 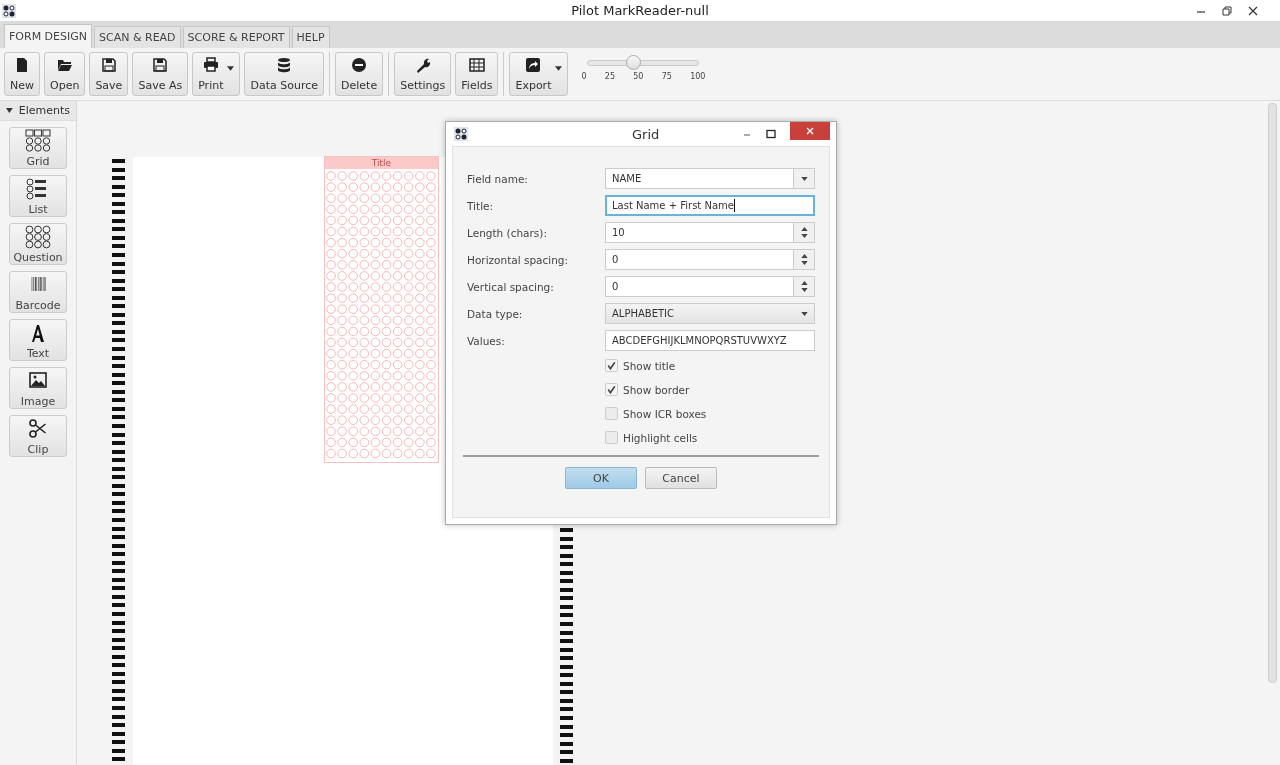 I want to click on slider-tick-label: 25, so click(x=609, y=76).